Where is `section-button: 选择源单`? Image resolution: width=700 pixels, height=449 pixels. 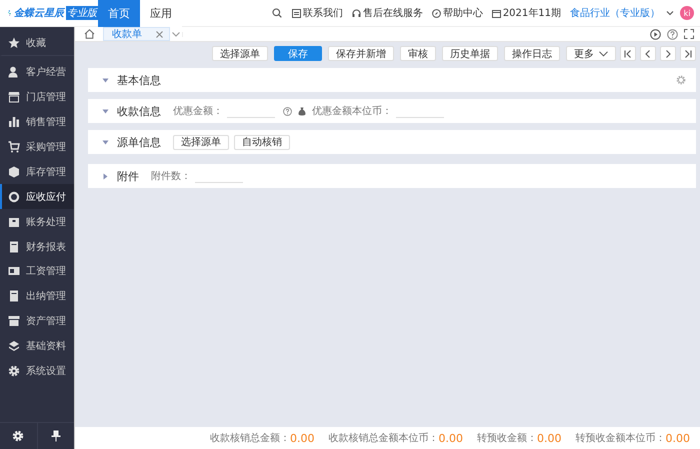
section-button: 选择源单 is located at coordinates (201, 142).